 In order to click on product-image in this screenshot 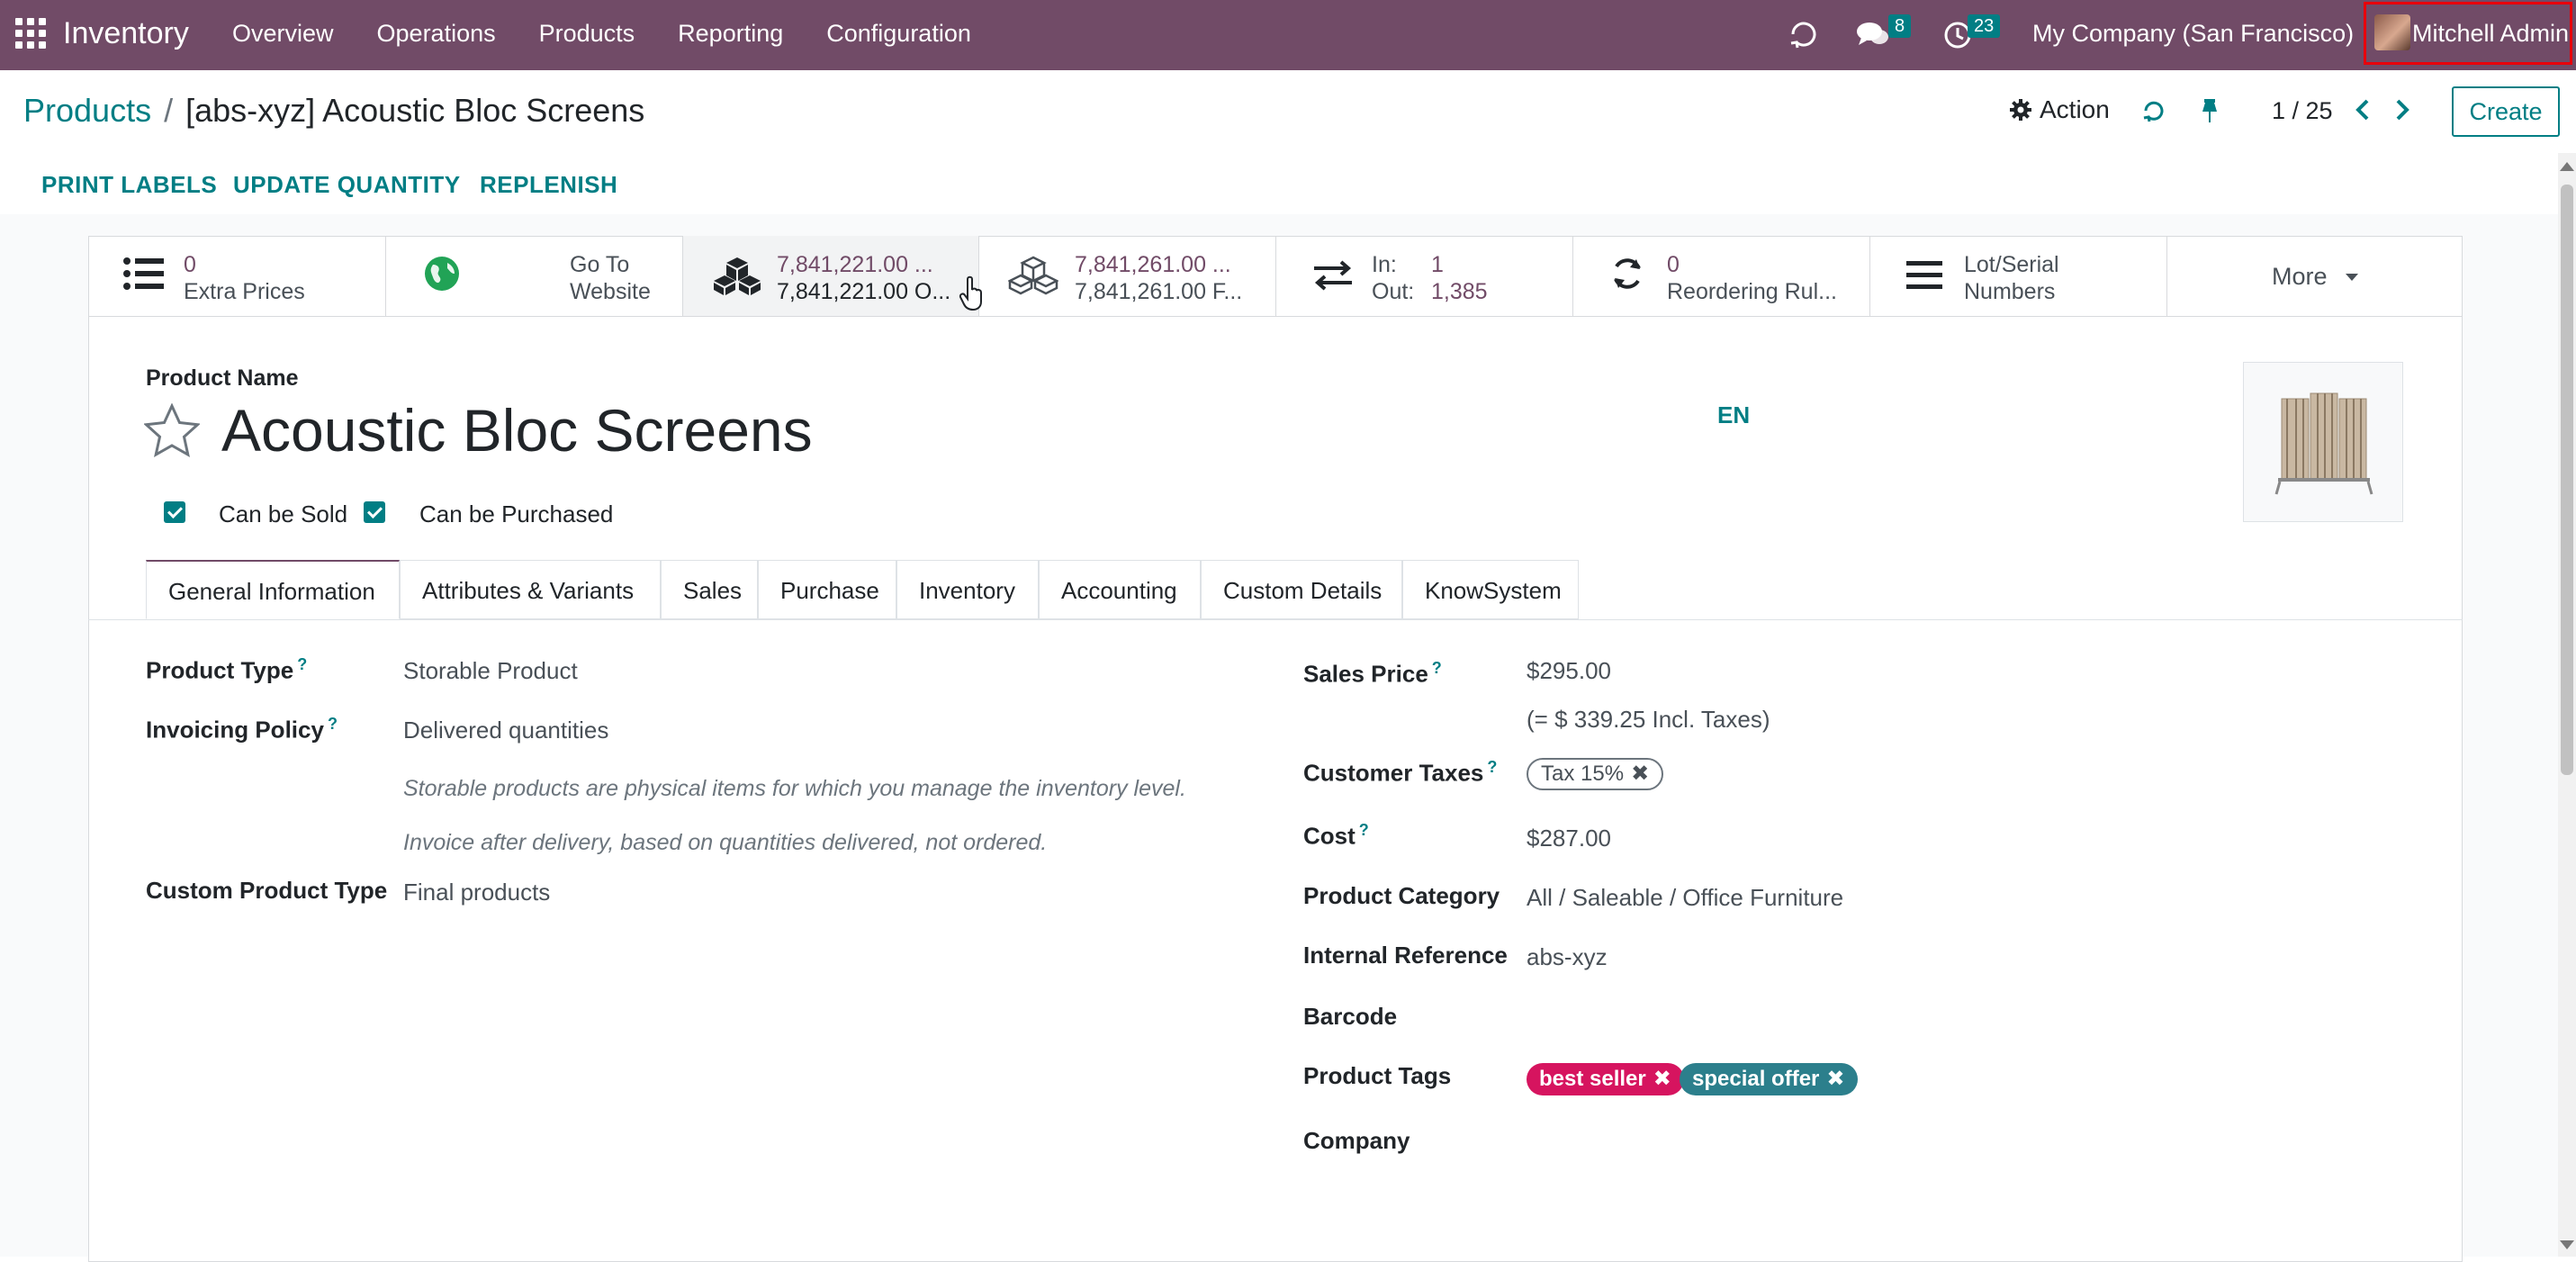, I will do `click(2323, 442)`.